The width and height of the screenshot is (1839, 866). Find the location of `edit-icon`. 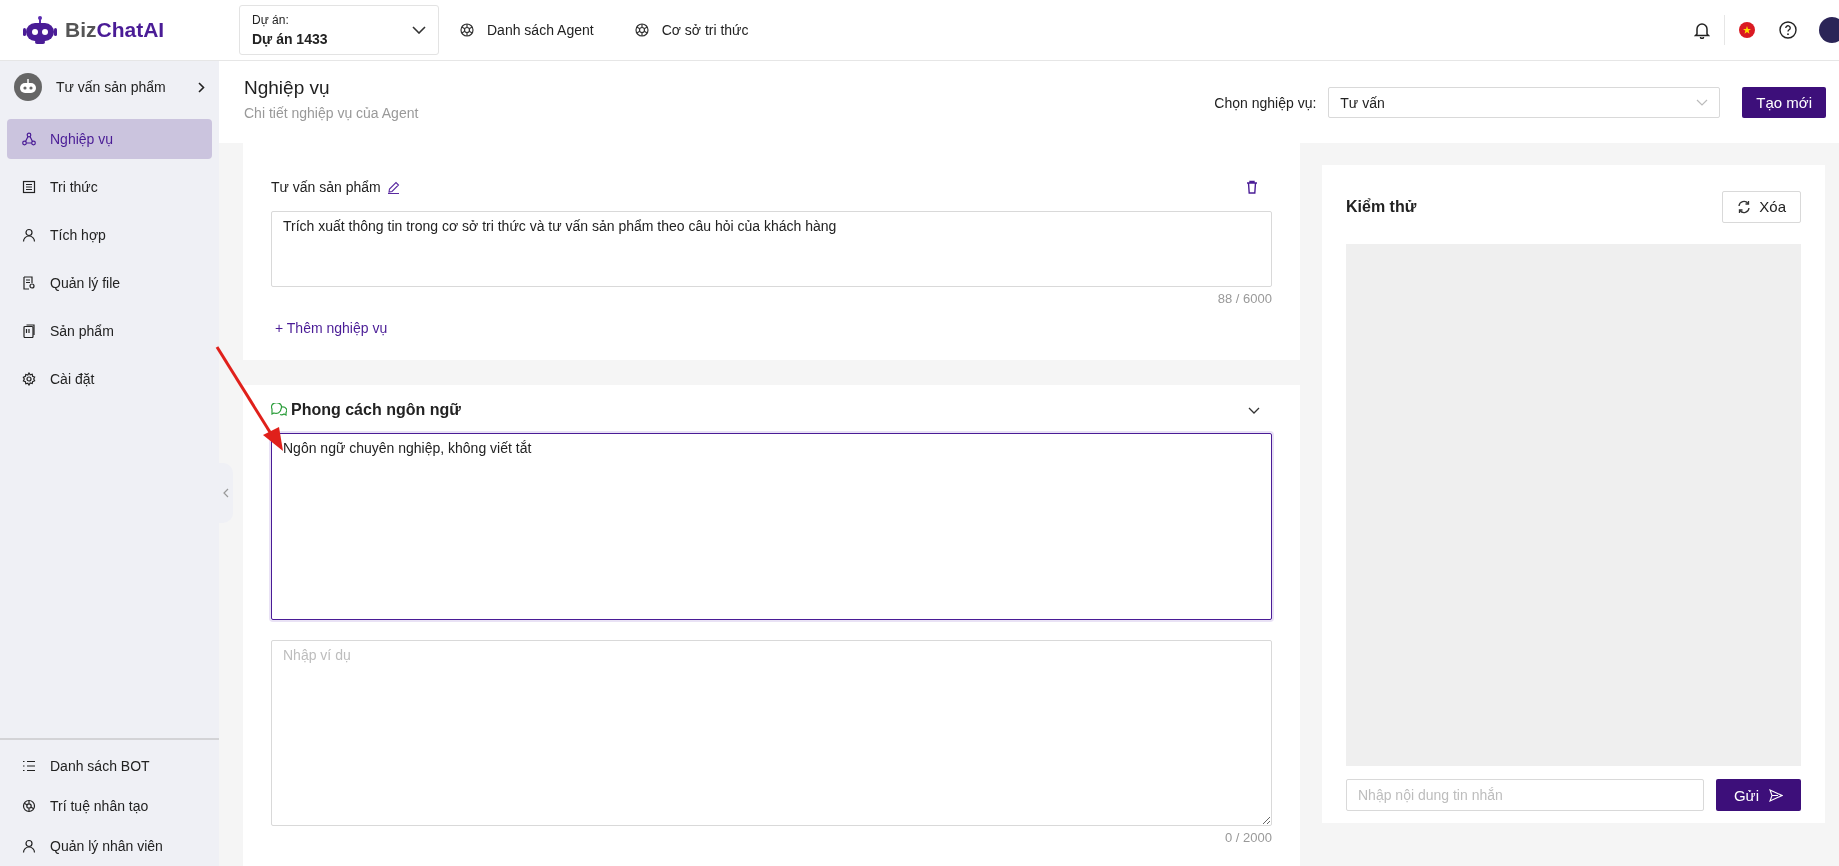

edit-icon is located at coordinates (393, 187).